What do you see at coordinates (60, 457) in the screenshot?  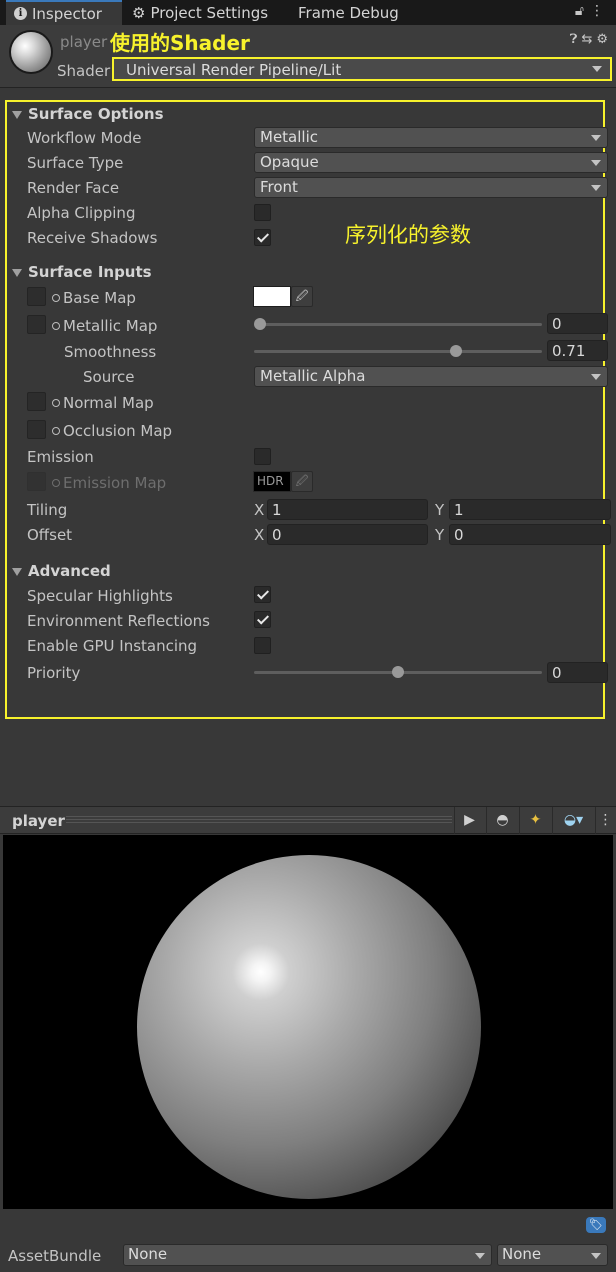 I see `emission-label: Emission` at bounding box center [60, 457].